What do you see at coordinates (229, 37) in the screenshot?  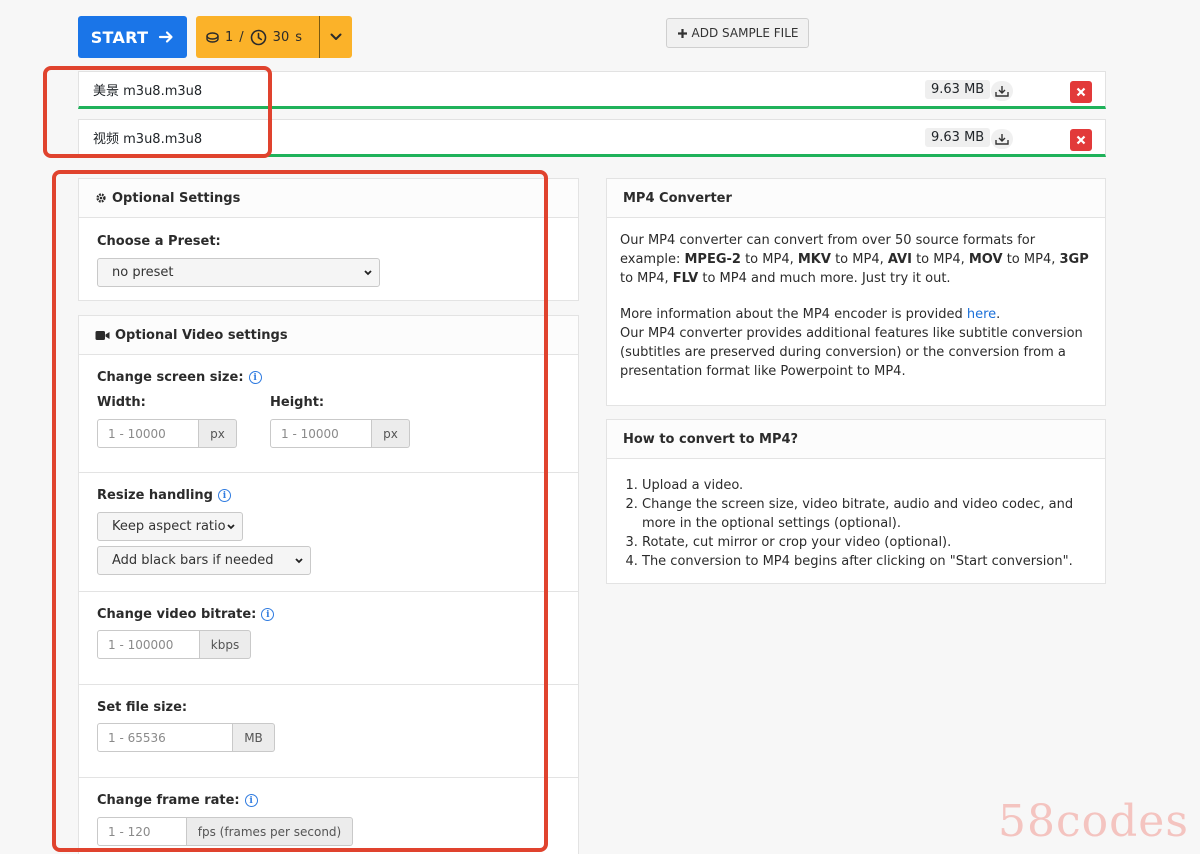 I see `credits-count: 1` at bounding box center [229, 37].